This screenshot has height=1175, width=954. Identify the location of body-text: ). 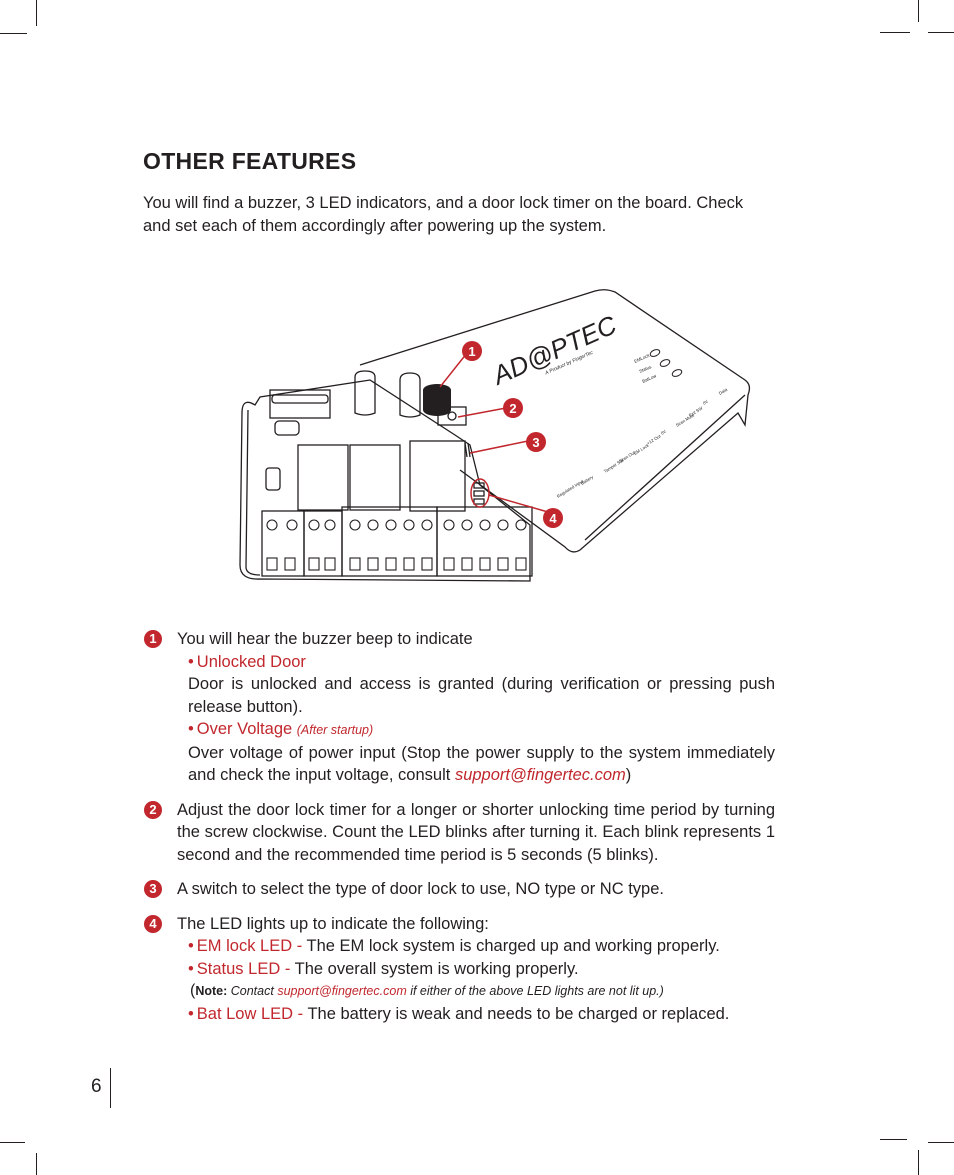
(628, 775).